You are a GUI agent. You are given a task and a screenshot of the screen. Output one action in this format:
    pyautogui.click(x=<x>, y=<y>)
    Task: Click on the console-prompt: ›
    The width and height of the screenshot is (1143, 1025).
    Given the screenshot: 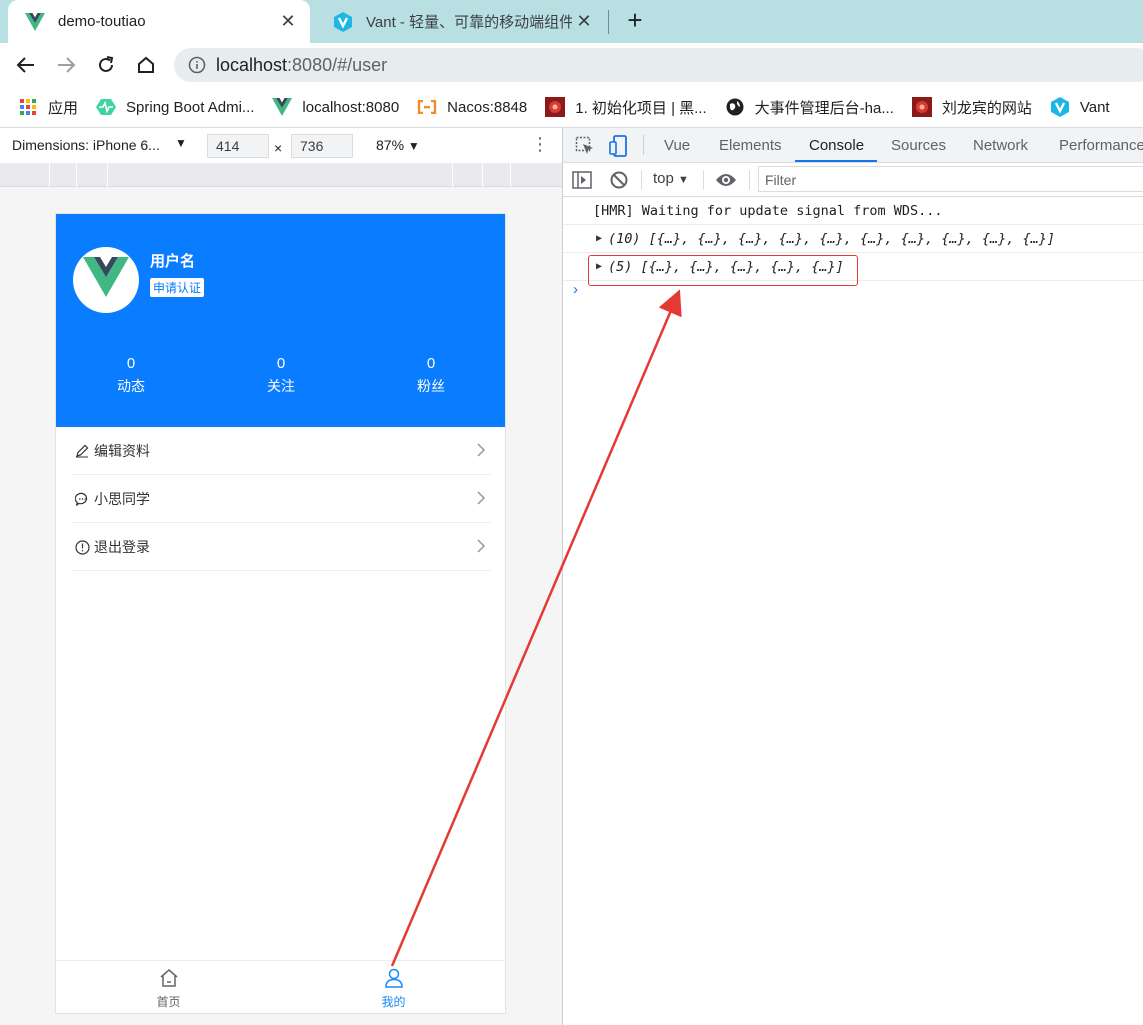 What is the action you would take?
    pyautogui.click(x=575, y=289)
    